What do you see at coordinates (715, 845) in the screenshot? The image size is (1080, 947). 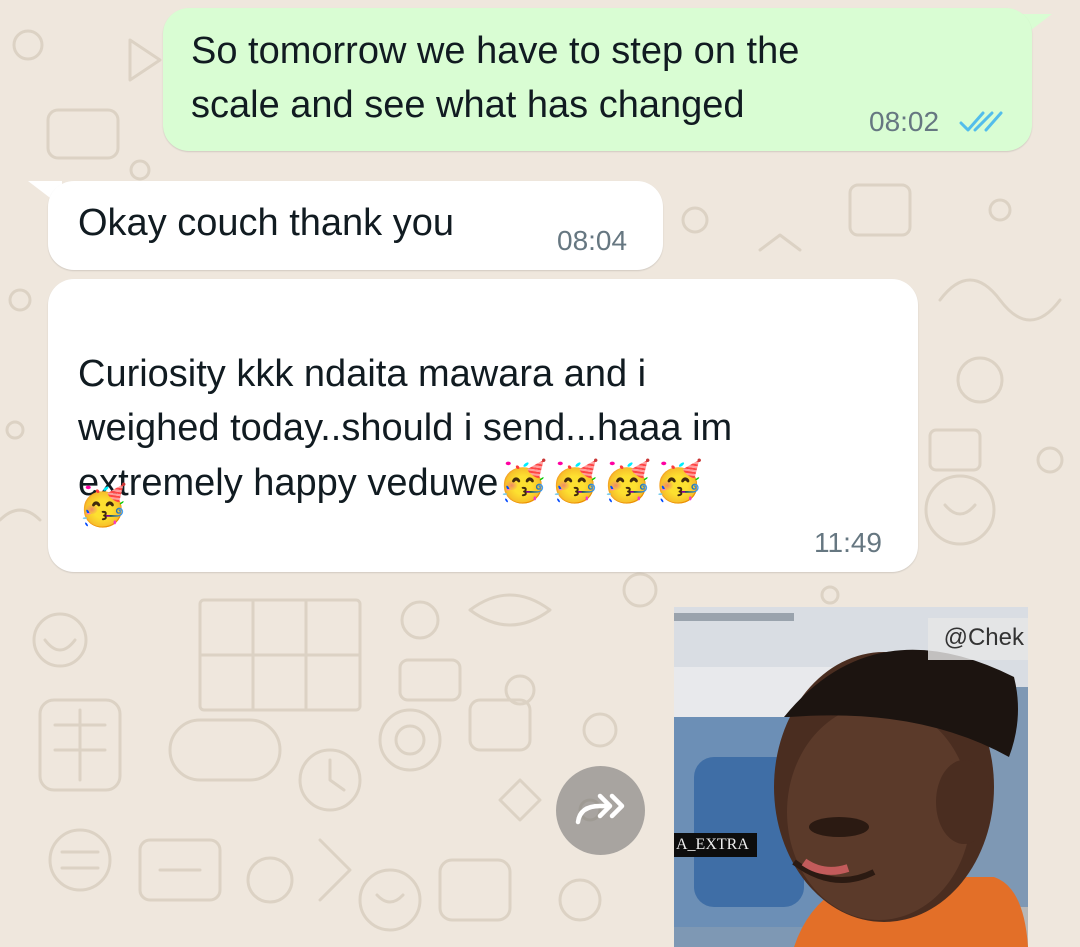 I see `video-caption-tag: A_EXTRA` at bounding box center [715, 845].